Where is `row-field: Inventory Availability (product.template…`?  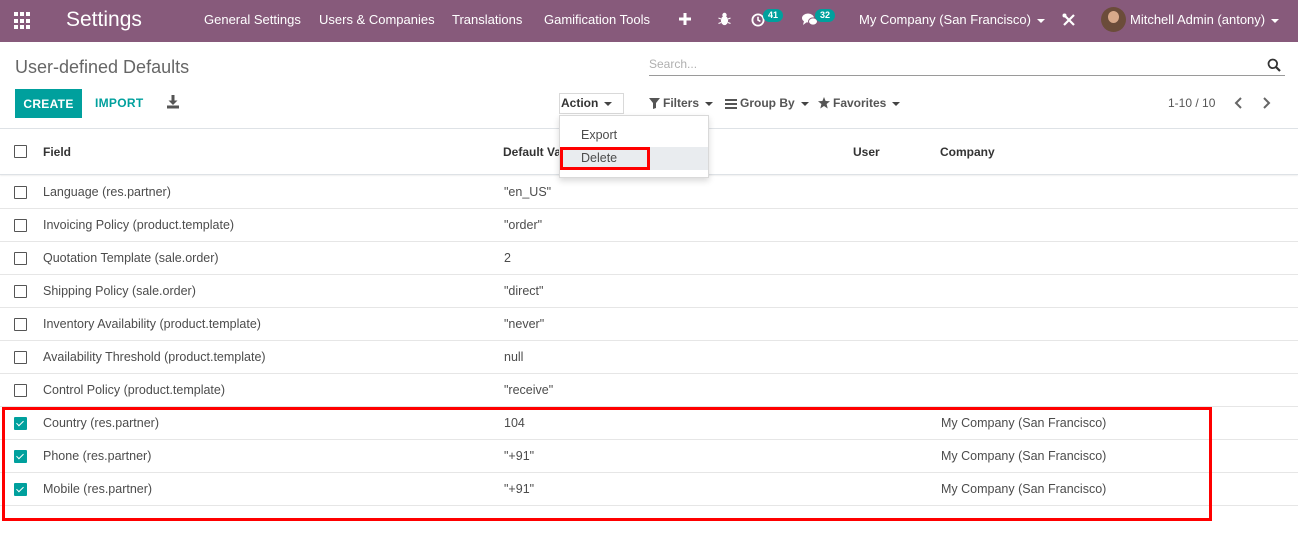 row-field: Inventory Availability (product.template… is located at coordinates (152, 324).